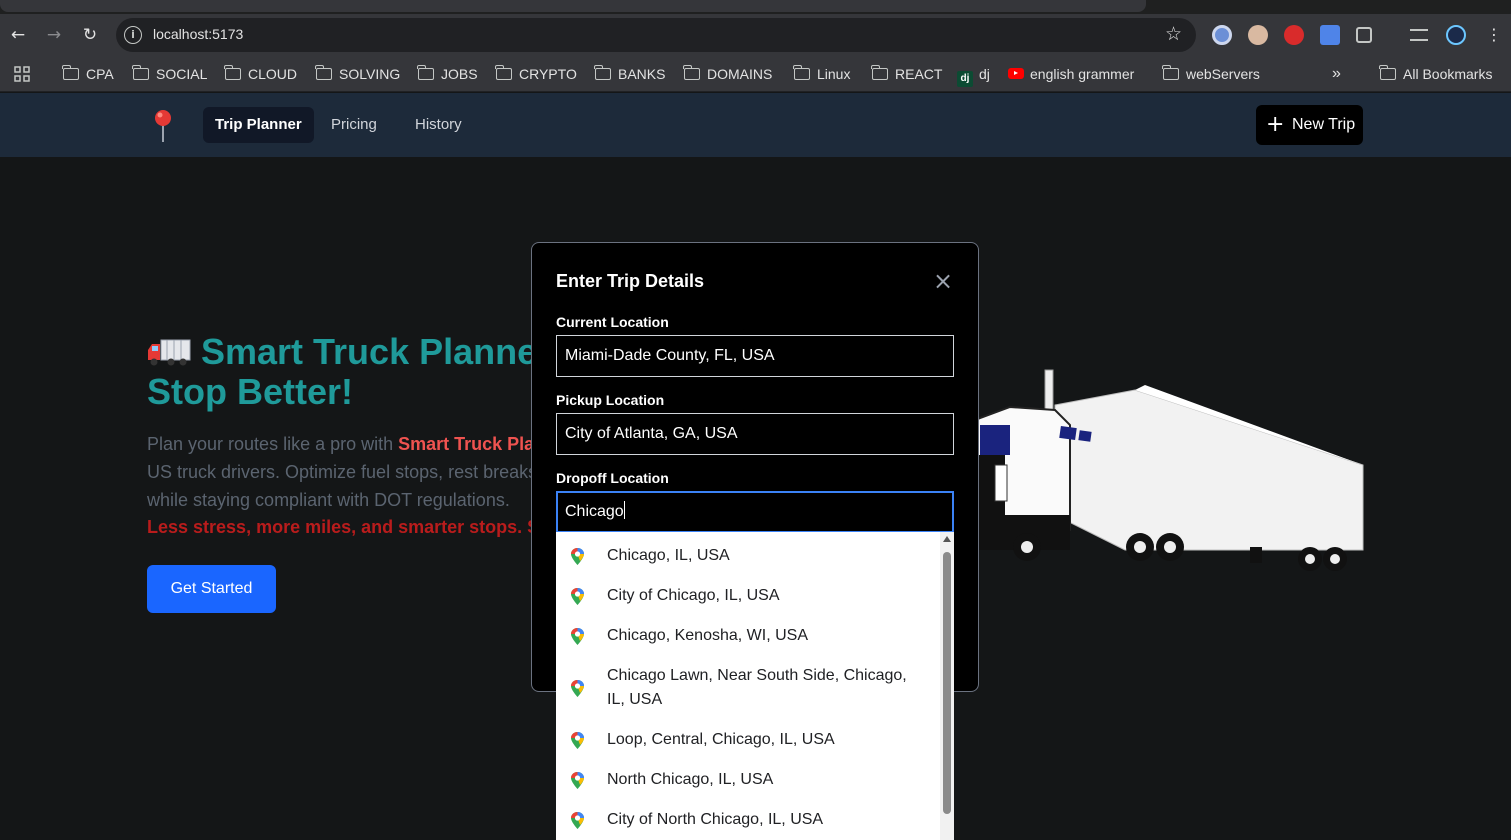 The image size is (1511, 840). What do you see at coordinates (22, 74) in the screenshot?
I see `apps-grid-icon` at bounding box center [22, 74].